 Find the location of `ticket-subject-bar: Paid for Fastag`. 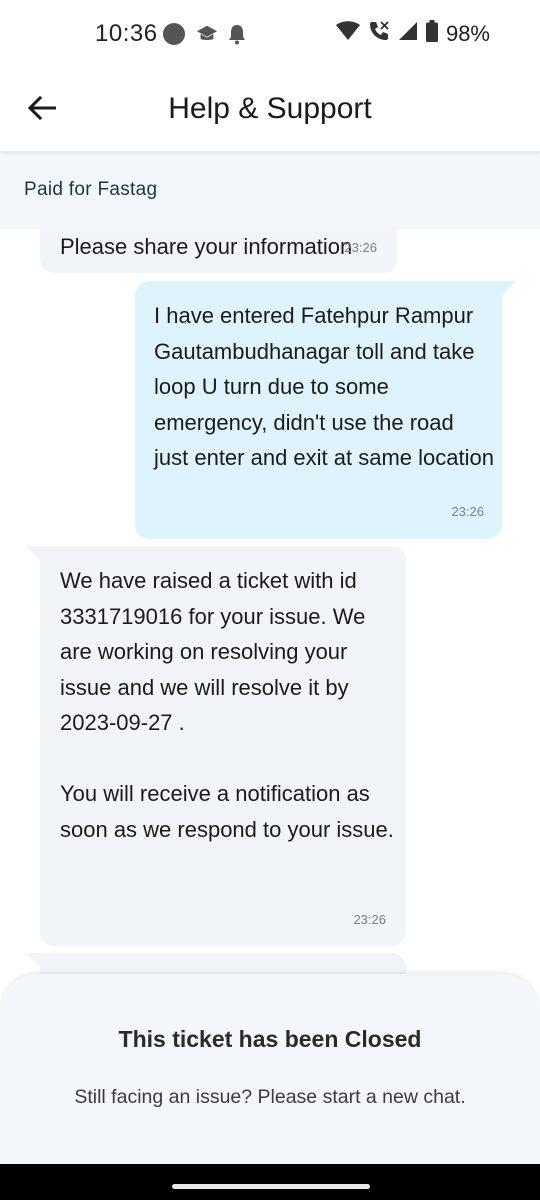

ticket-subject-bar: Paid for Fastag is located at coordinates (270, 190).